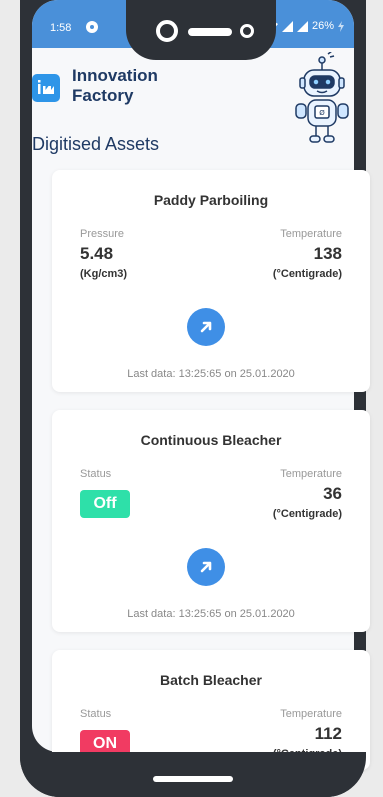 The width and height of the screenshot is (383, 797). I want to click on svg-text: Ø, so click(322, 113).